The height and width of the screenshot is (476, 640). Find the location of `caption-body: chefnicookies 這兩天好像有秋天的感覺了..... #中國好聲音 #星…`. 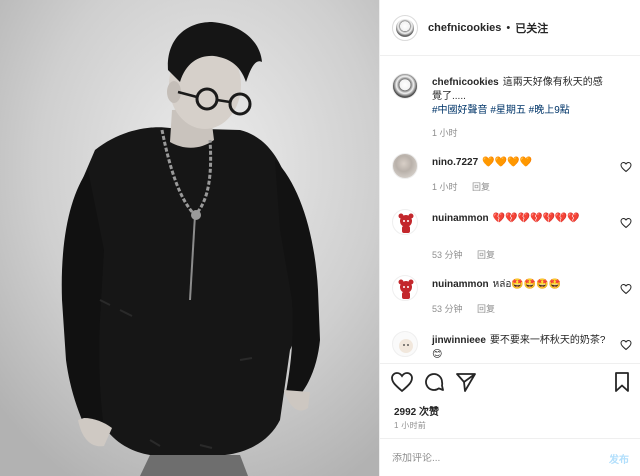

caption-body: chefnicookies 這兩天好像有秋天的感覺了..... #中國好聲音 #星… is located at coordinates (522, 97).